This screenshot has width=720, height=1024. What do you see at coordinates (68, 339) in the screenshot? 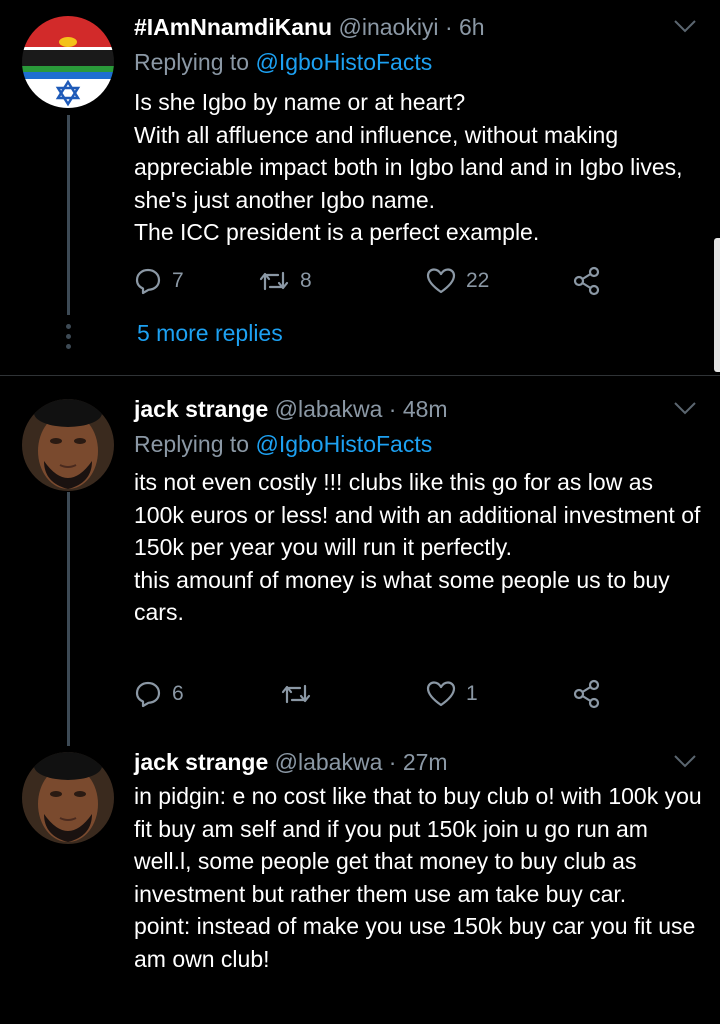
I see `thread-dots` at bounding box center [68, 339].